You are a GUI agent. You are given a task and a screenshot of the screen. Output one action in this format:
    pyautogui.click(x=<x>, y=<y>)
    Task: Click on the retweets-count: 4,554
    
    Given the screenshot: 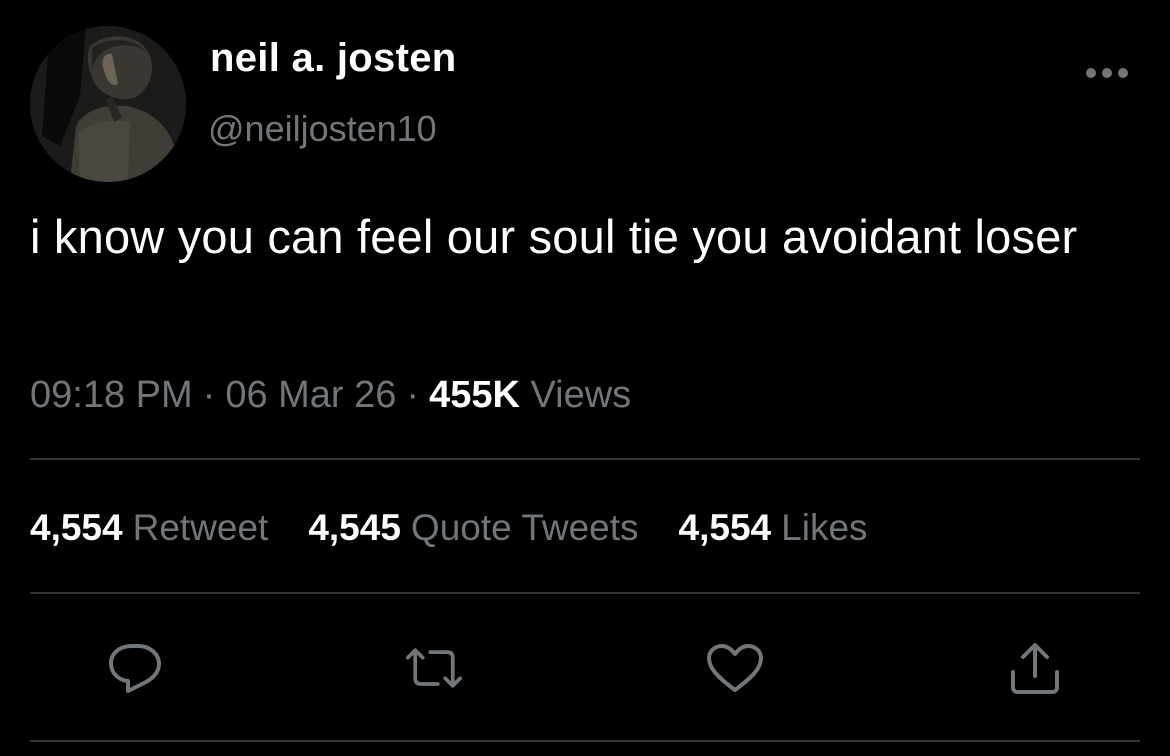 What is the action you would take?
    pyautogui.click(x=76, y=527)
    